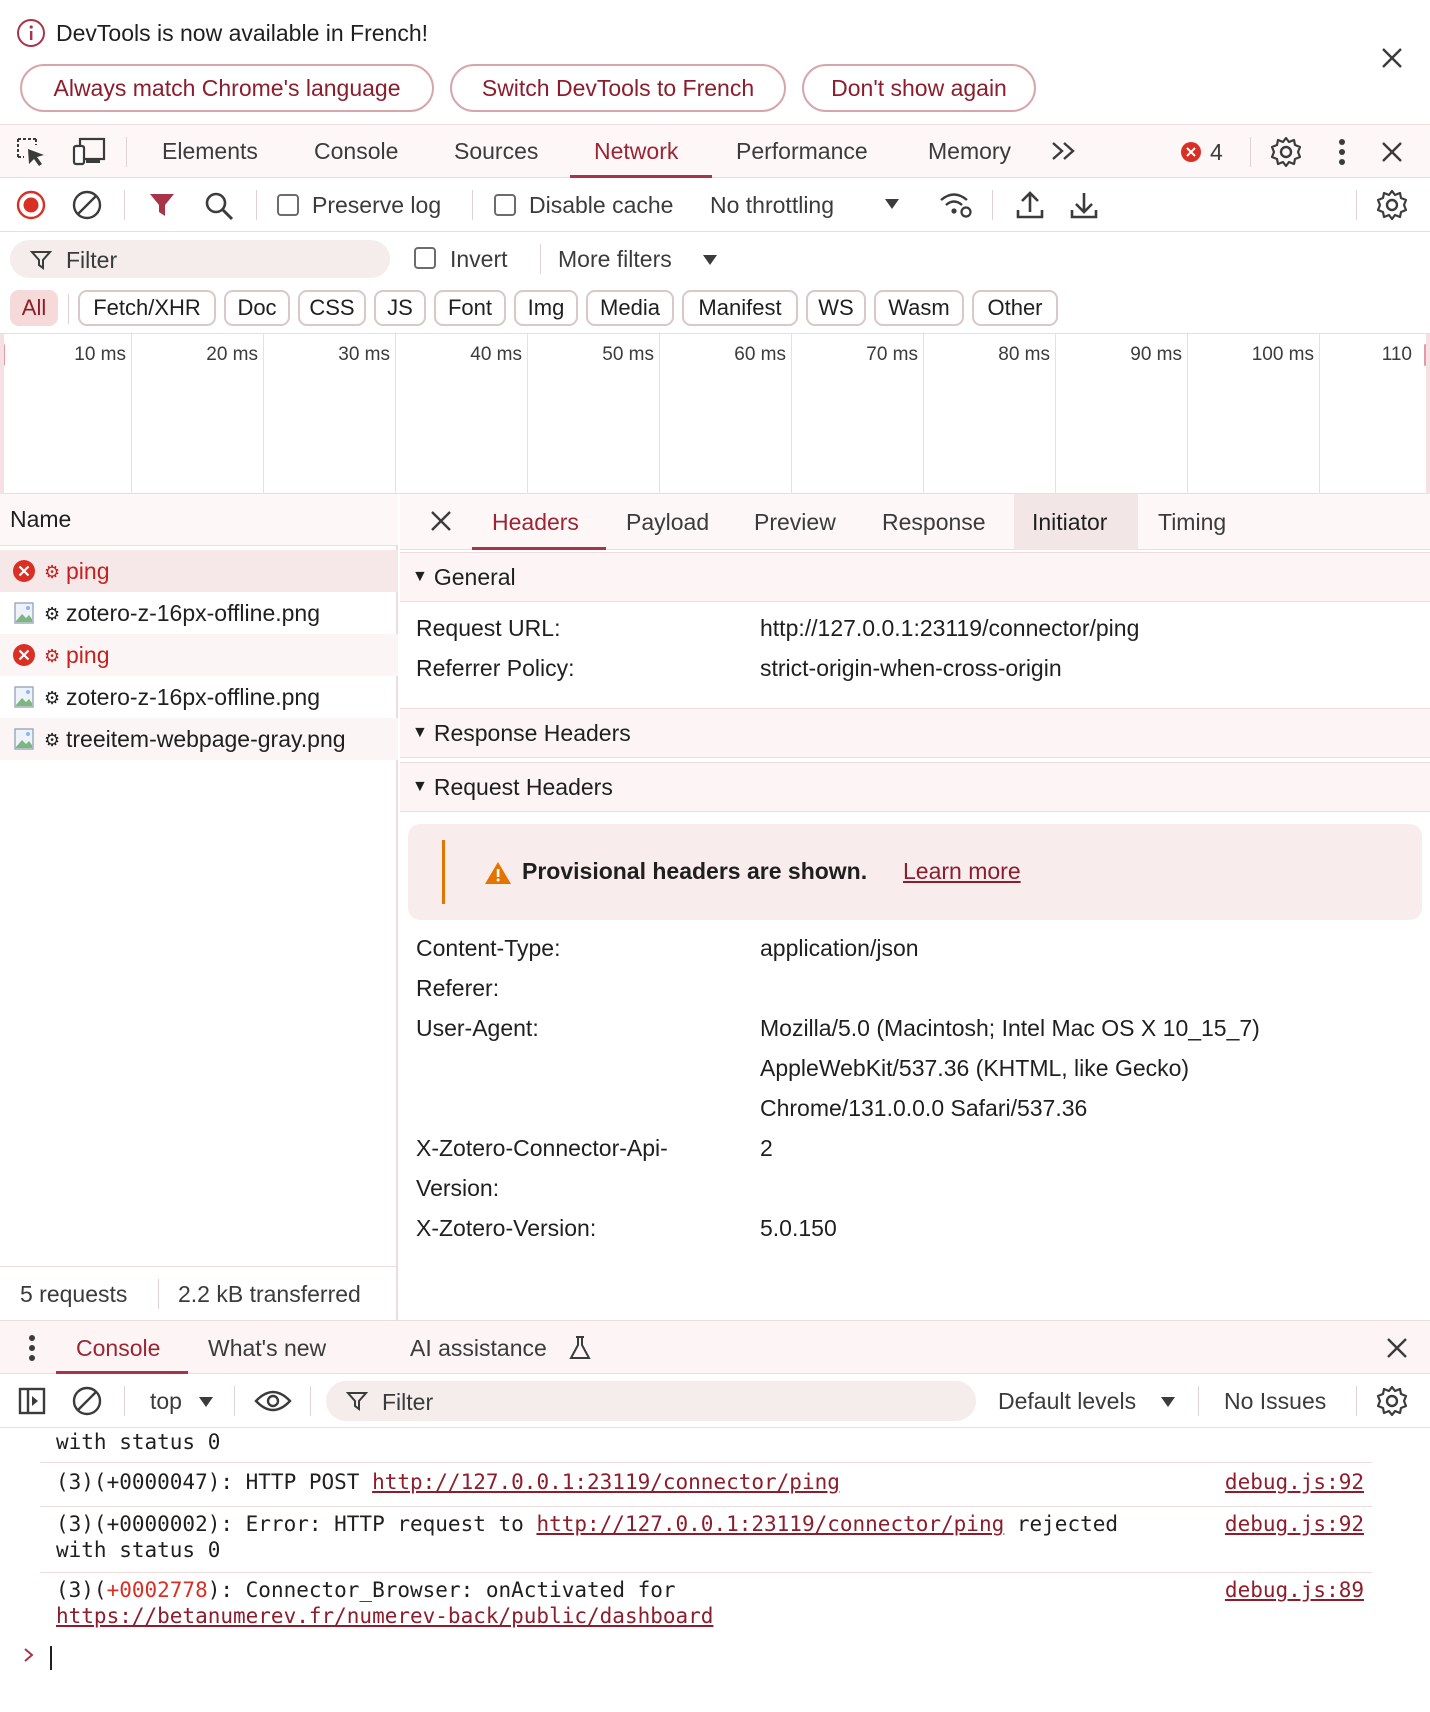  What do you see at coordinates (32, 152) in the screenshot?
I see `inspect-element-icon` at bounding box center [32, 152].